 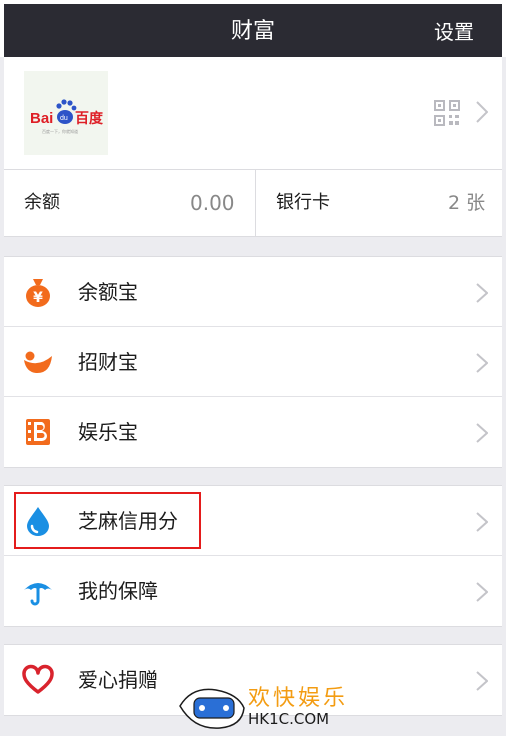 I want to click on baidu-logo-icon: Bai du 百度 百度一下，你就知道, so click(x=67, y=116).